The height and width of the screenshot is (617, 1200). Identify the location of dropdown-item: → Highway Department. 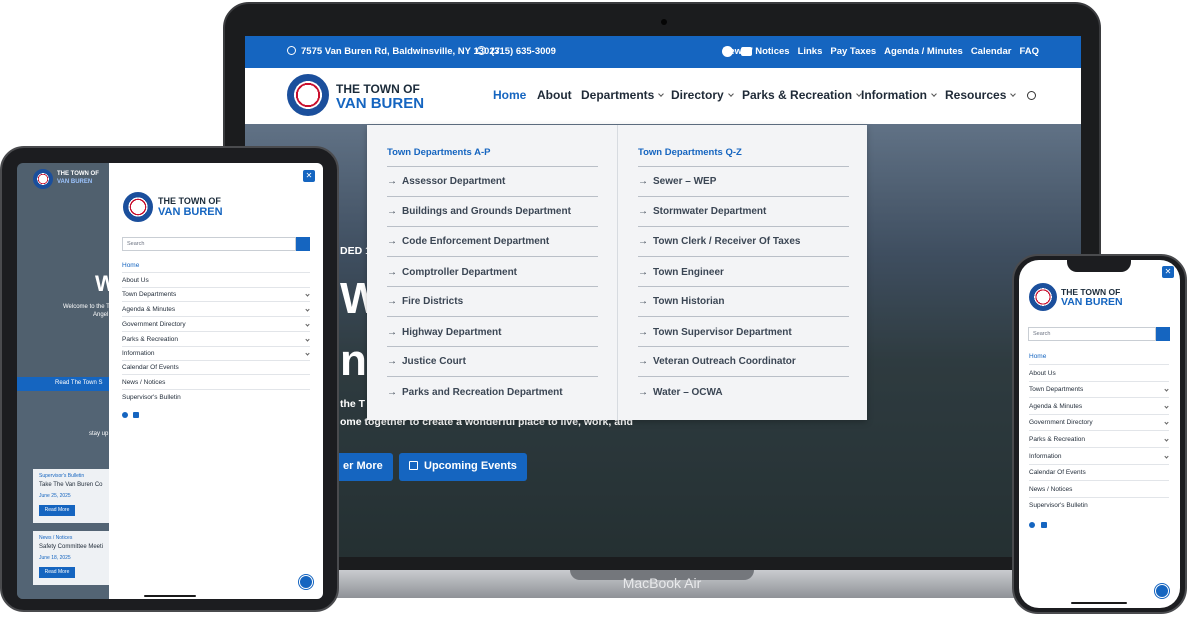
(444, 332).